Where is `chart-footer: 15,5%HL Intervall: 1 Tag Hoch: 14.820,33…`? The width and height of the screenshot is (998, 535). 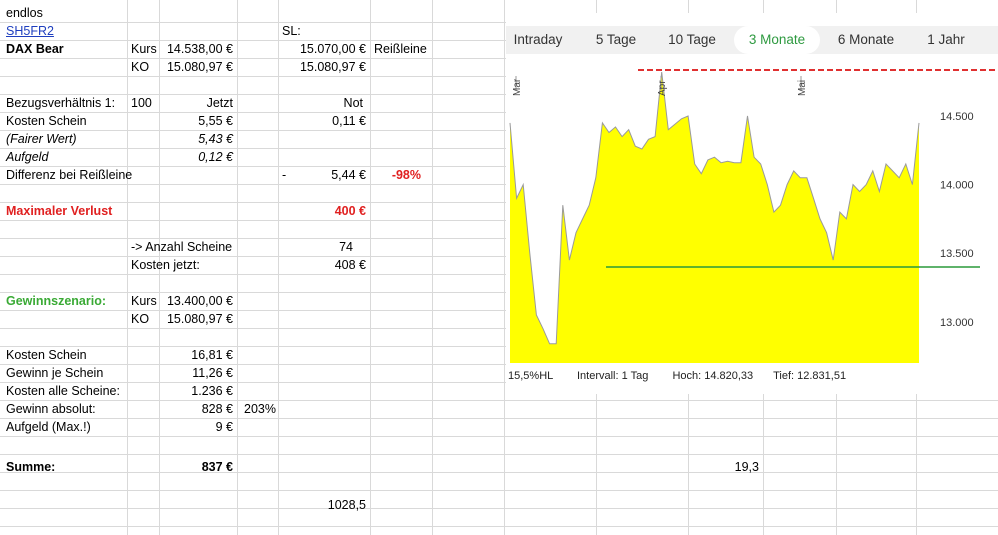 chart-footer: 15,5%HL Intervall: 1 Tag Hoch: 14.820,33… is located at coordinates (677, 376).